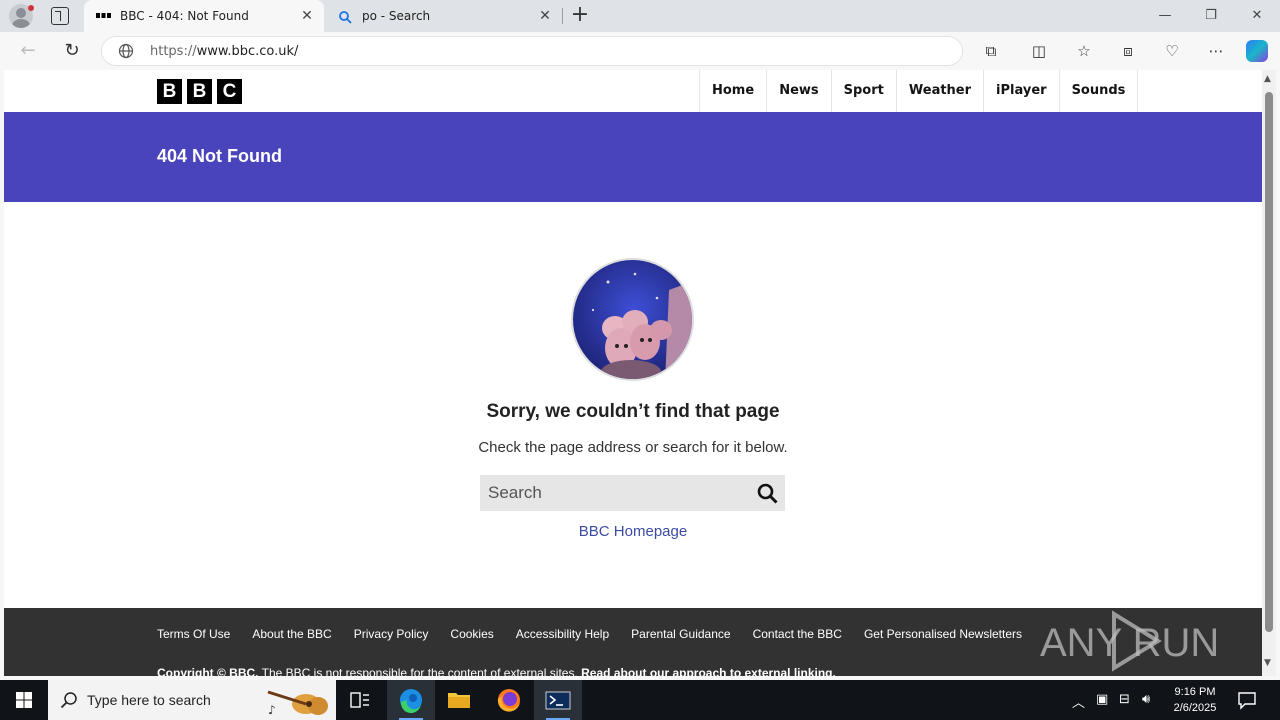 This screenshot has height=720, width=1280. What do you see at coordinates (60, 16) in the screenshot?
I see `tab-actions-icon` at bounding box center [60, 16].